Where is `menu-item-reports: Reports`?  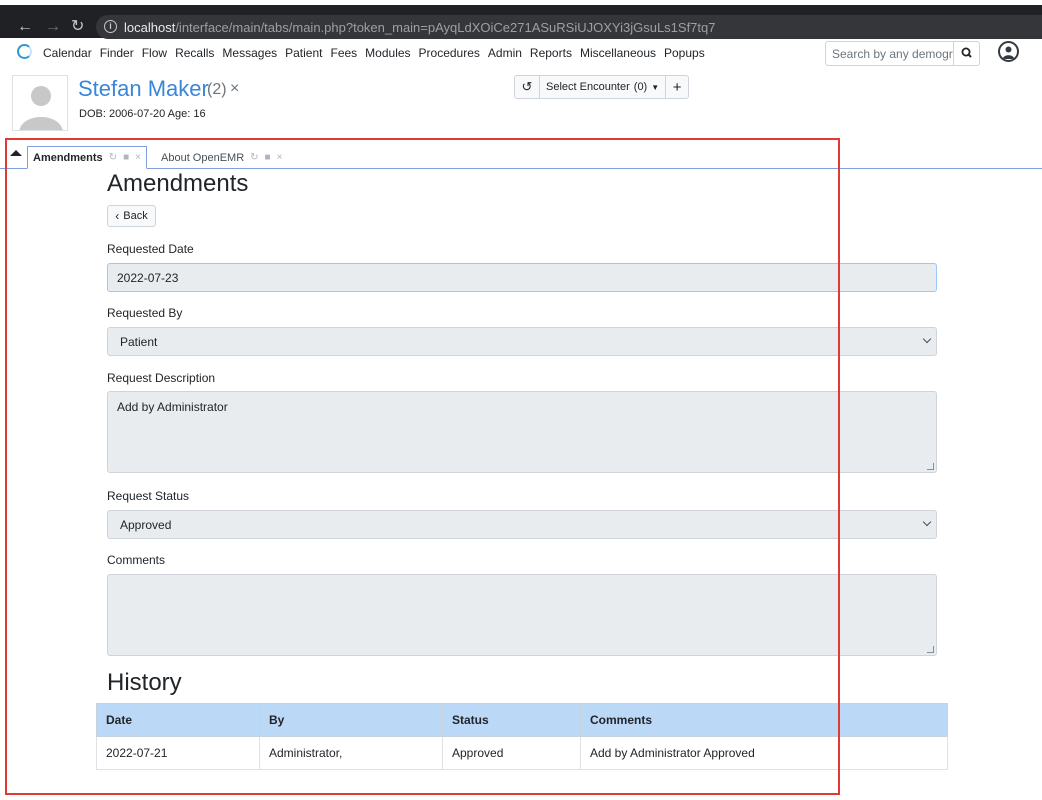
menu-item-reports: Reports is located at coordinates (551, 53).